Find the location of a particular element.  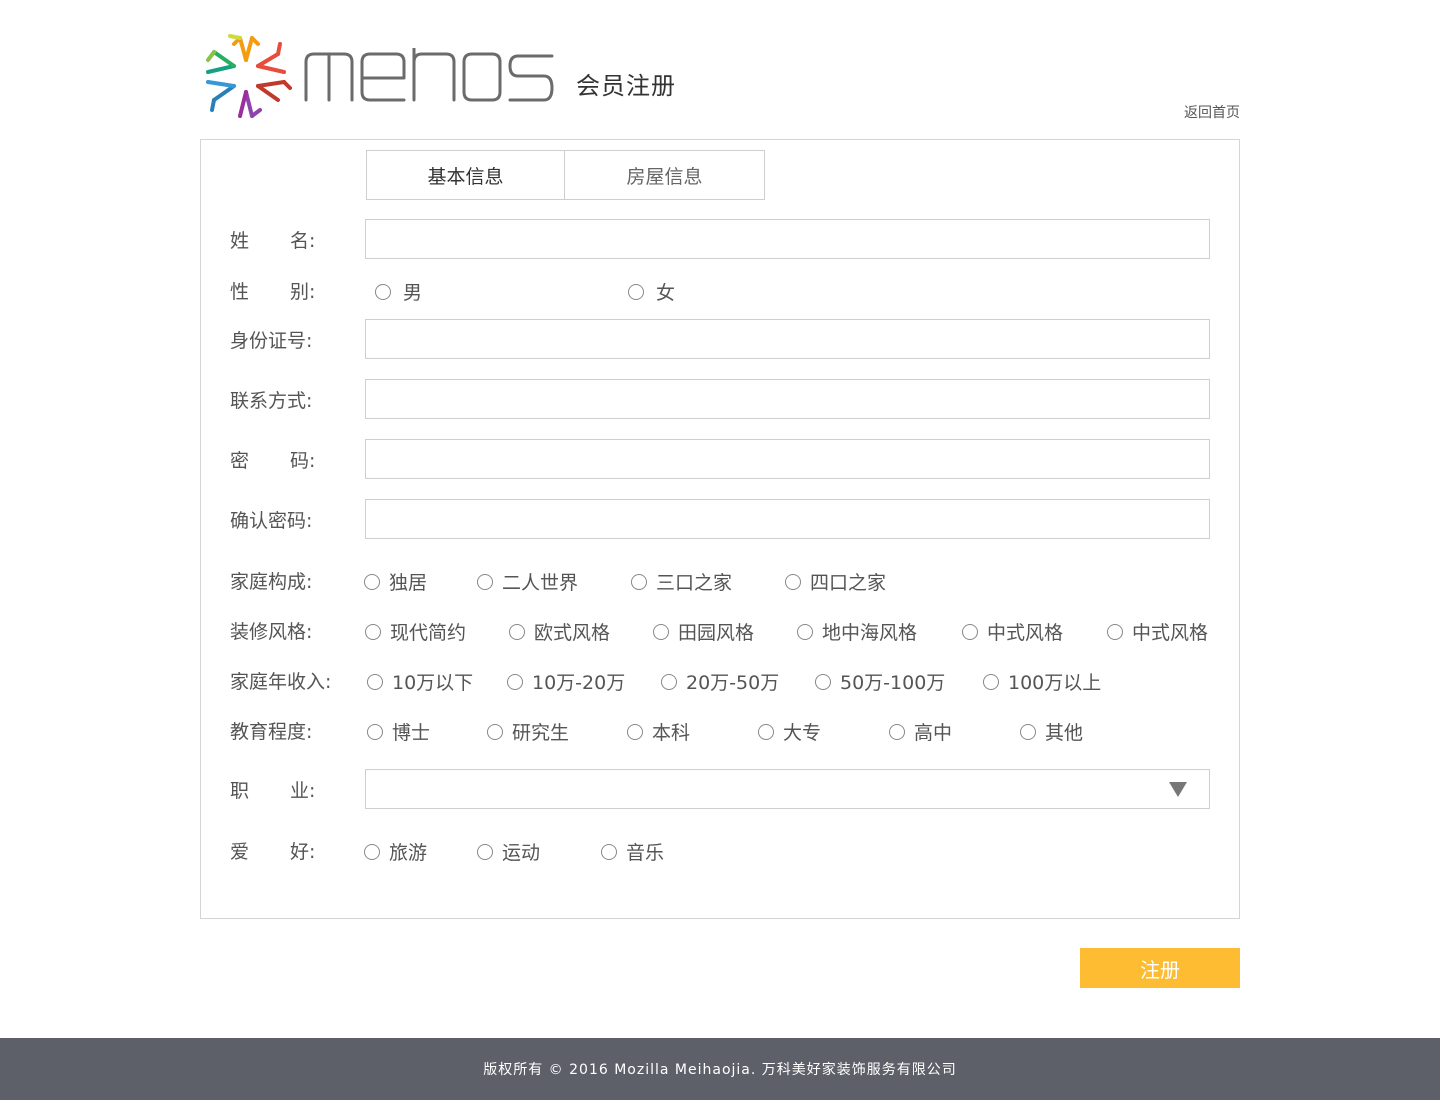

family-option: 二人世界 is located at coordinates (527, 581).